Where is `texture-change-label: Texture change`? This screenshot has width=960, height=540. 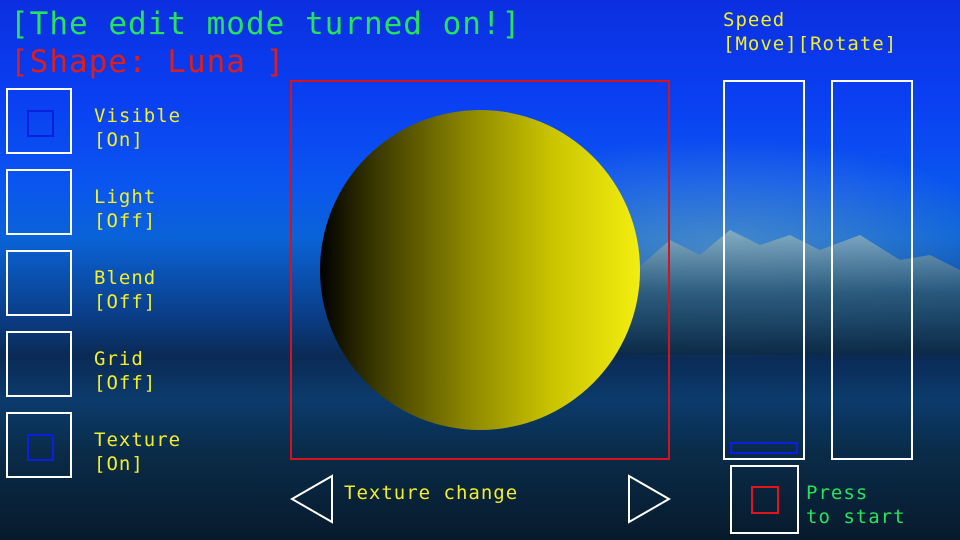 texture-change-label: Texture change is located at coordinates (431, 493).